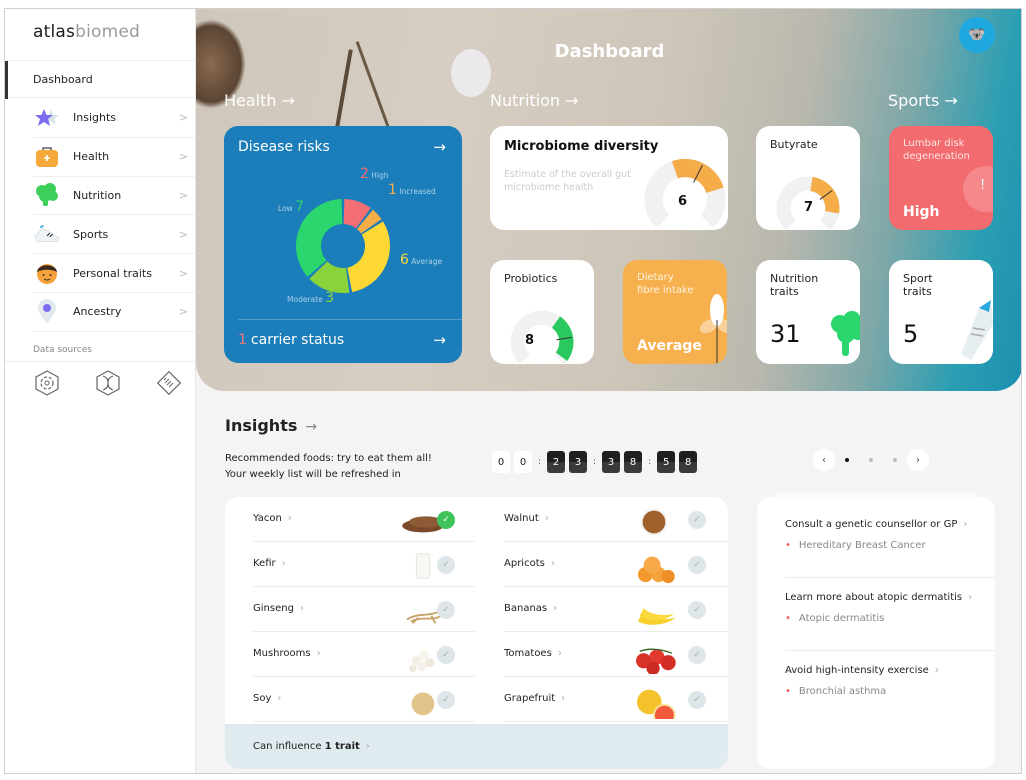 The width and height of the screenshot is (1026, 780). What do you see at coordinates (114, 118) in the screenshot?
I see `sidebar-item-insights: Insights >` at bounding box center [114, 118].